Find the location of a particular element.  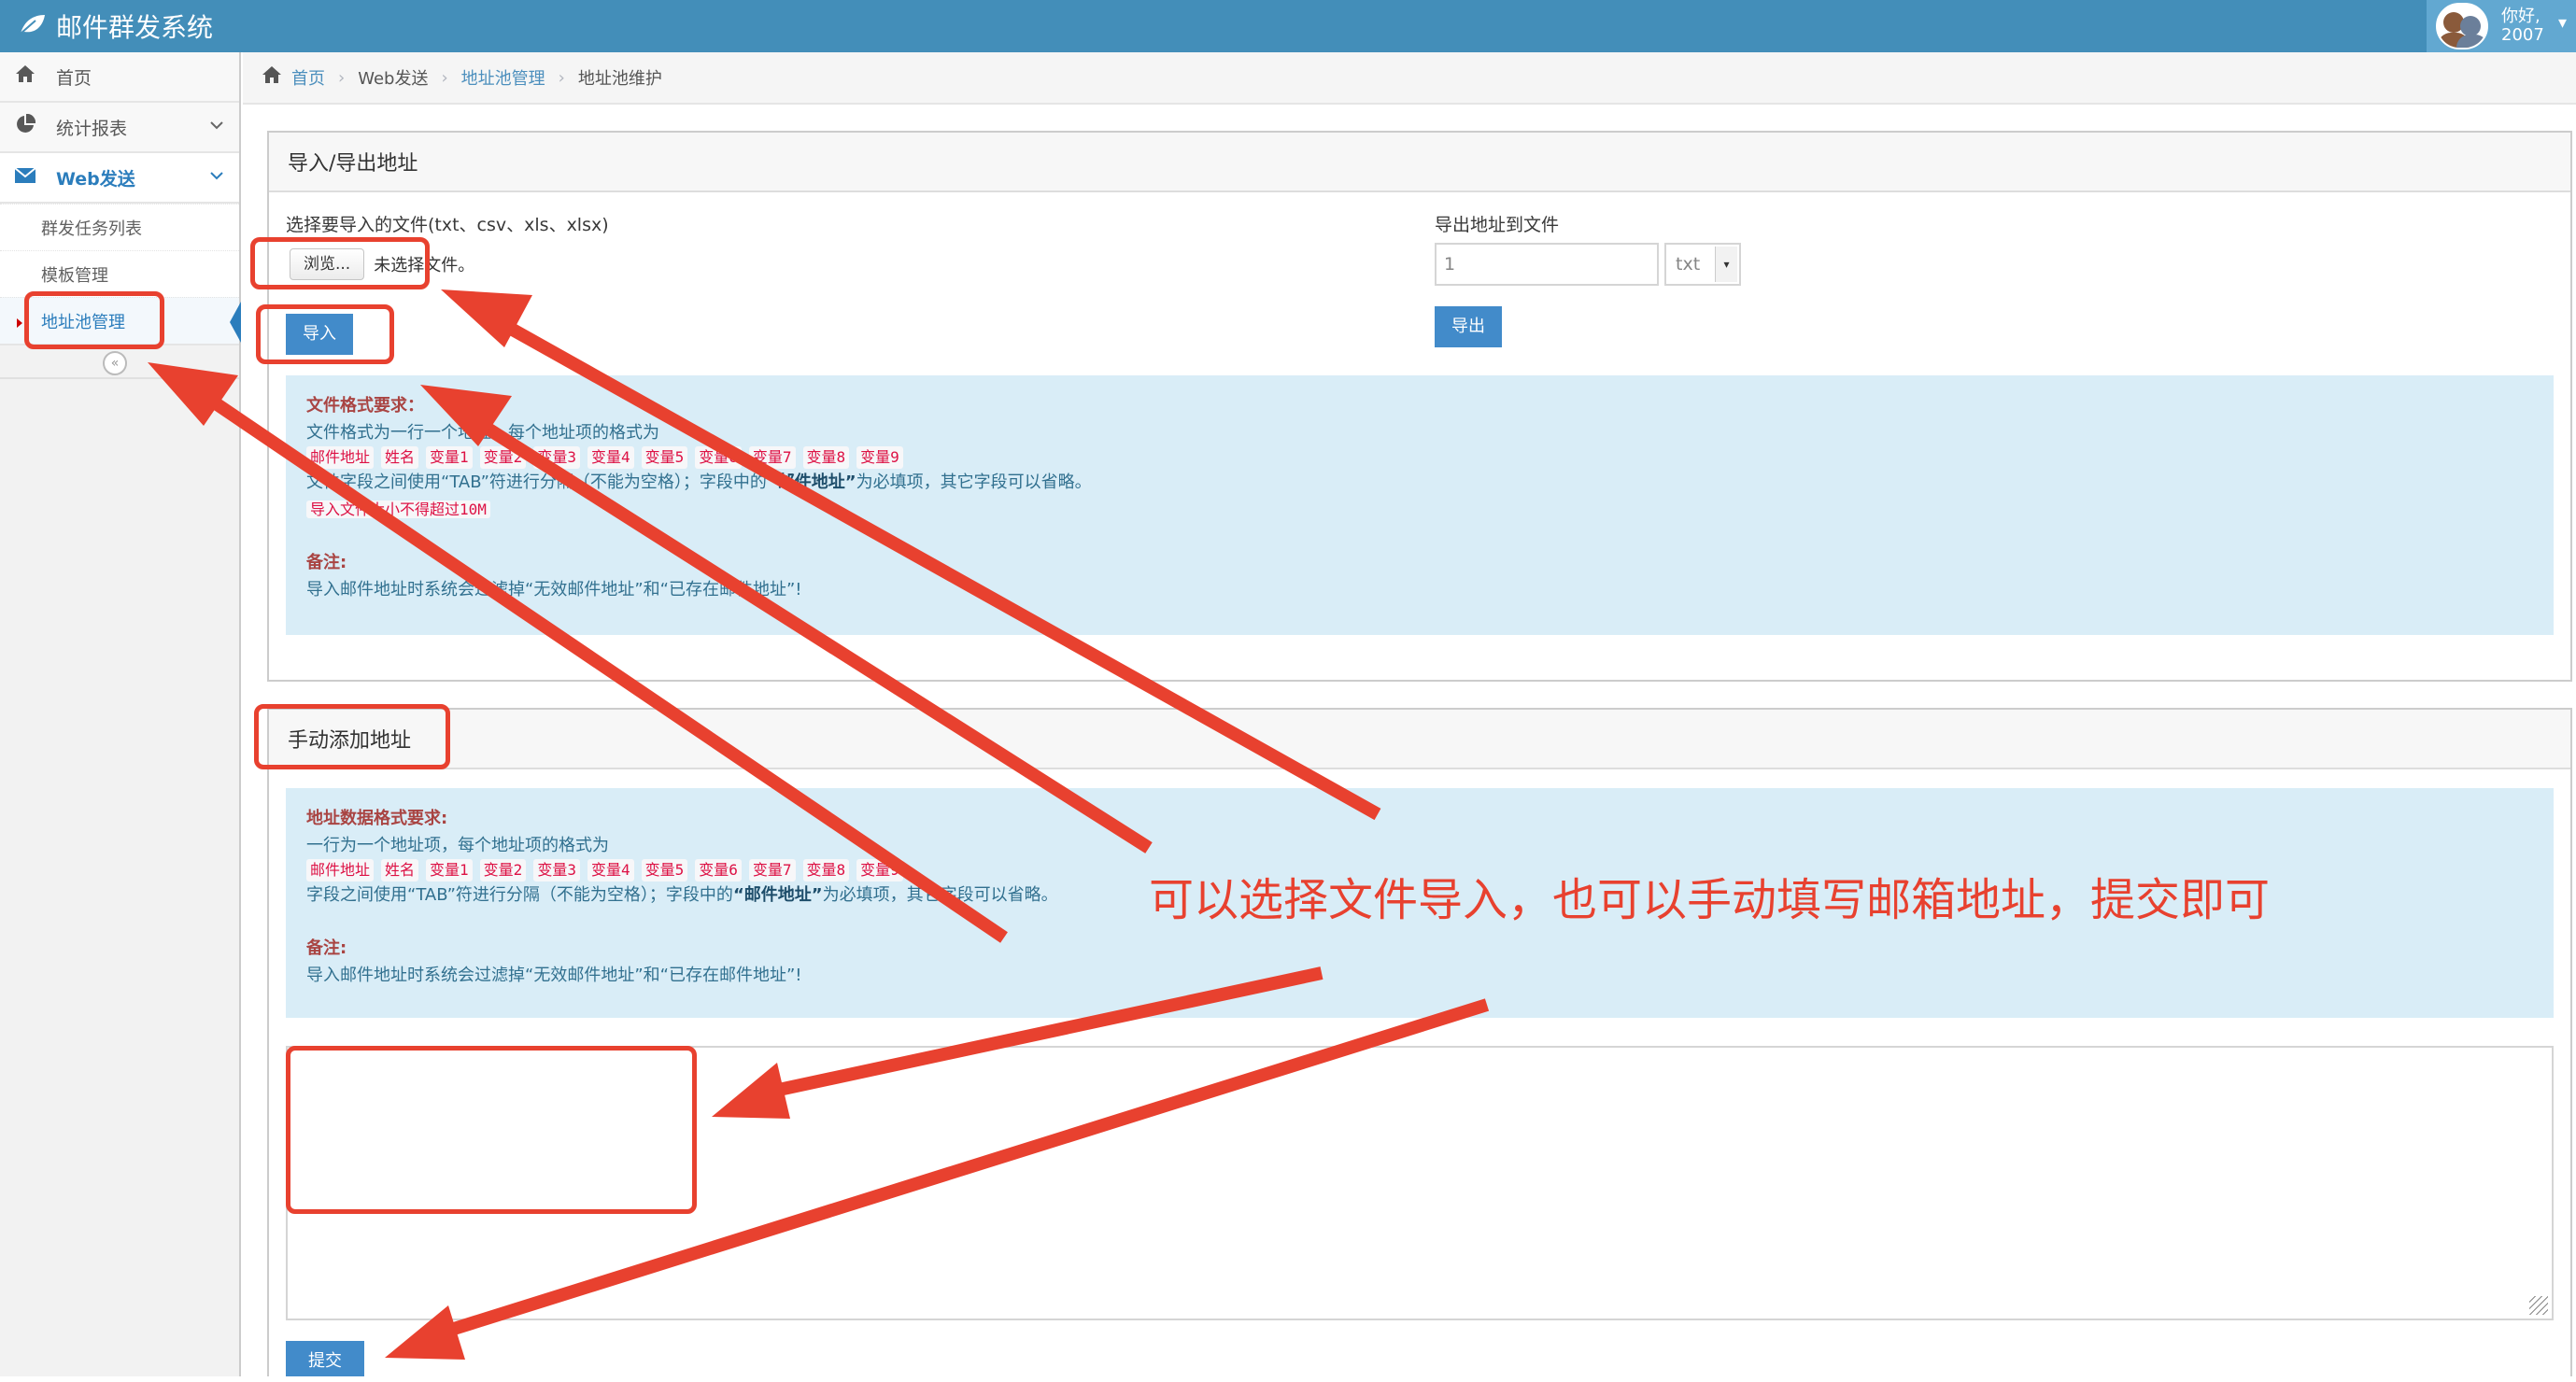

user-greeting: 你好, is located at coordinates (2521, 16).